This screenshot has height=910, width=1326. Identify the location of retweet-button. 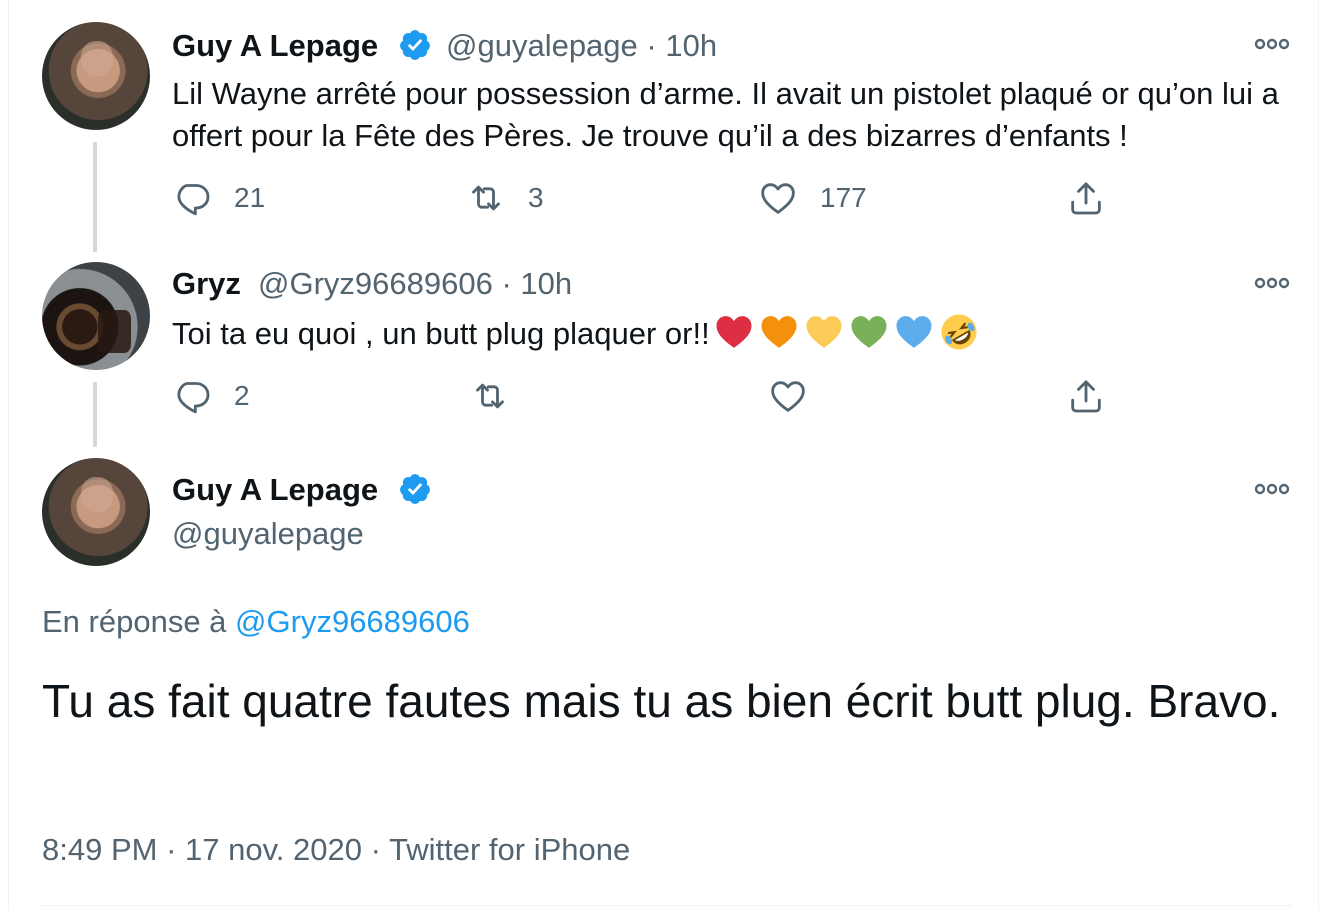
(490, 396).